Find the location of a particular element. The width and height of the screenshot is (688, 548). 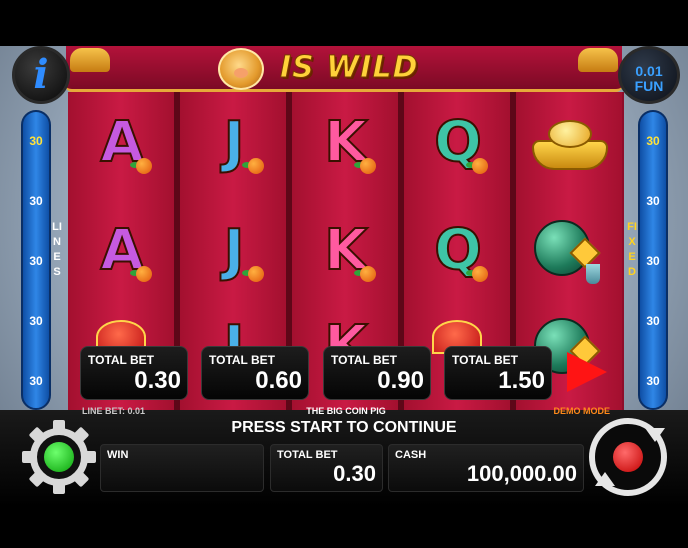

total-bet-label: TOTAL BET is located at coordinates (307, 455).